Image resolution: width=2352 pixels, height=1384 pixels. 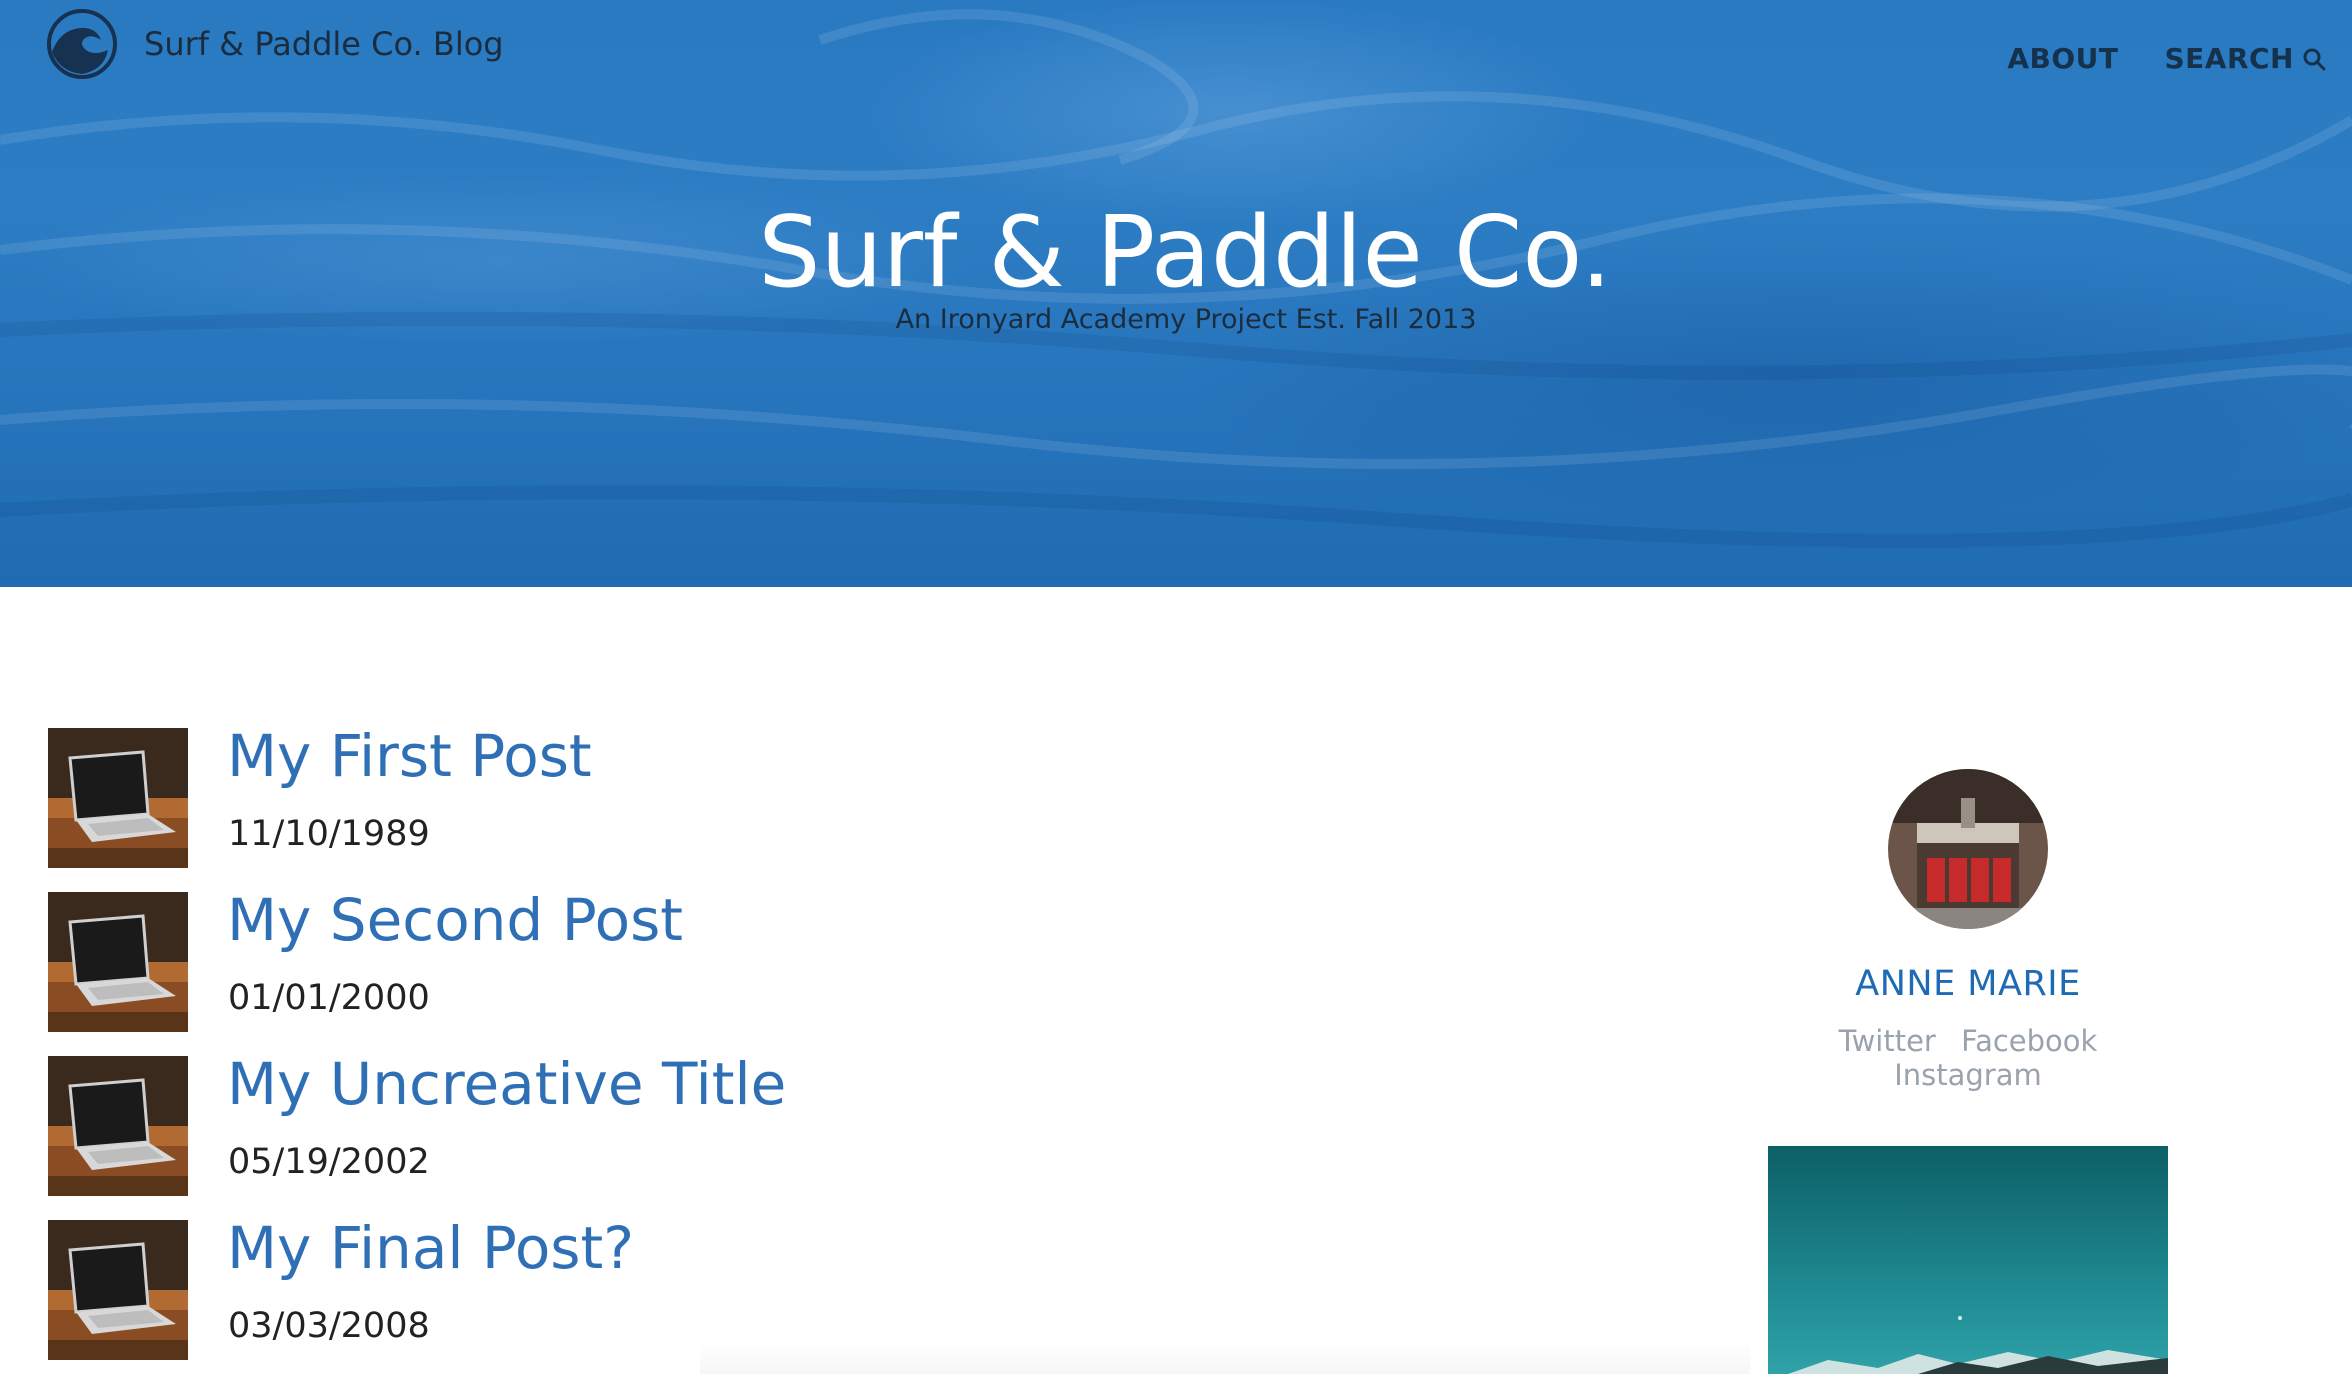 I want to click on brand-name: Surf & Paddle Co. Blog, so click(x=324, y=44).